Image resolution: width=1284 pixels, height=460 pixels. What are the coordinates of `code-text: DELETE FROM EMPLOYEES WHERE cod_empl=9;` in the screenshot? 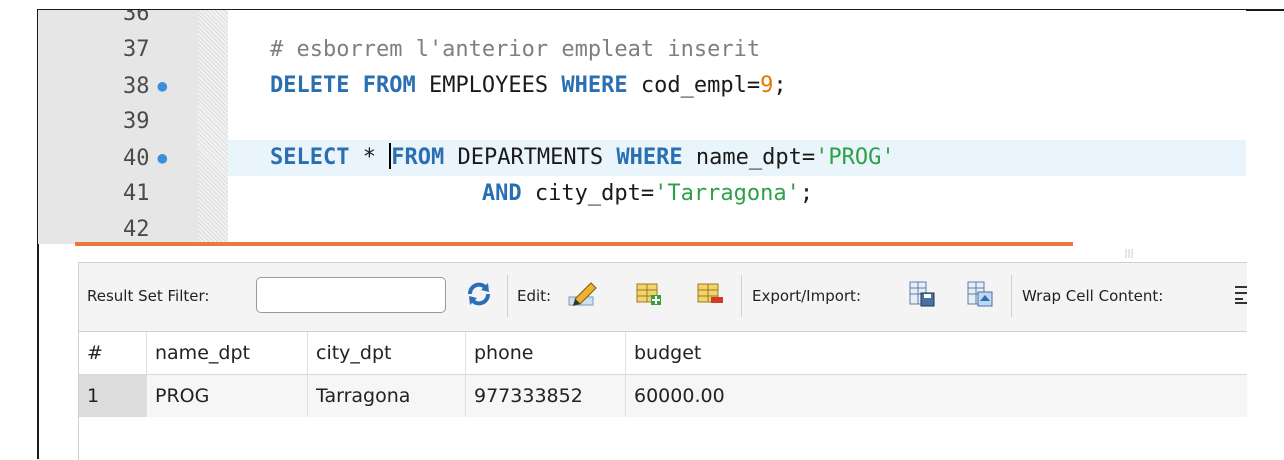 It's located at (528, 86).